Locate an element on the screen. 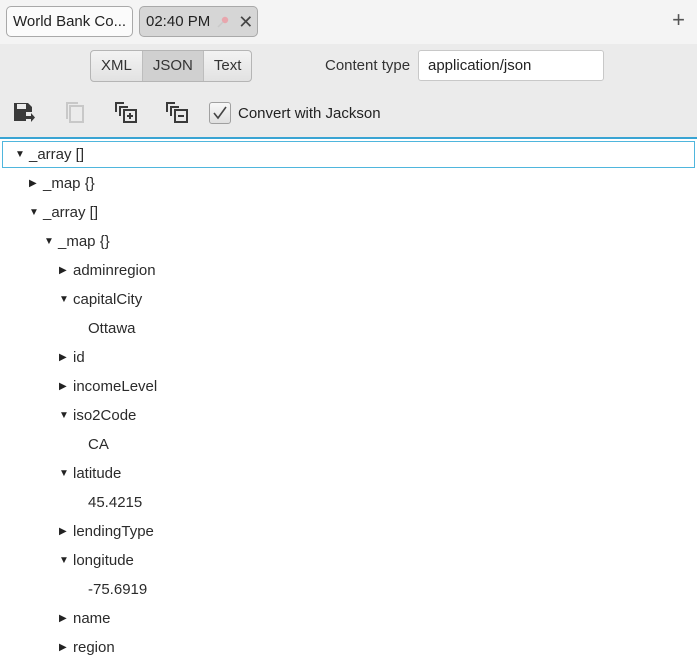 The height and width of the screenshot is (664, 697). tree-node-value: -75.6919 is located at coordinates (118, 589).